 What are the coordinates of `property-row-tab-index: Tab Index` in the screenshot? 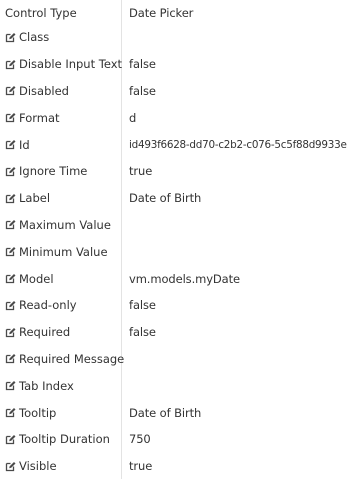 It's located at (177, 385).